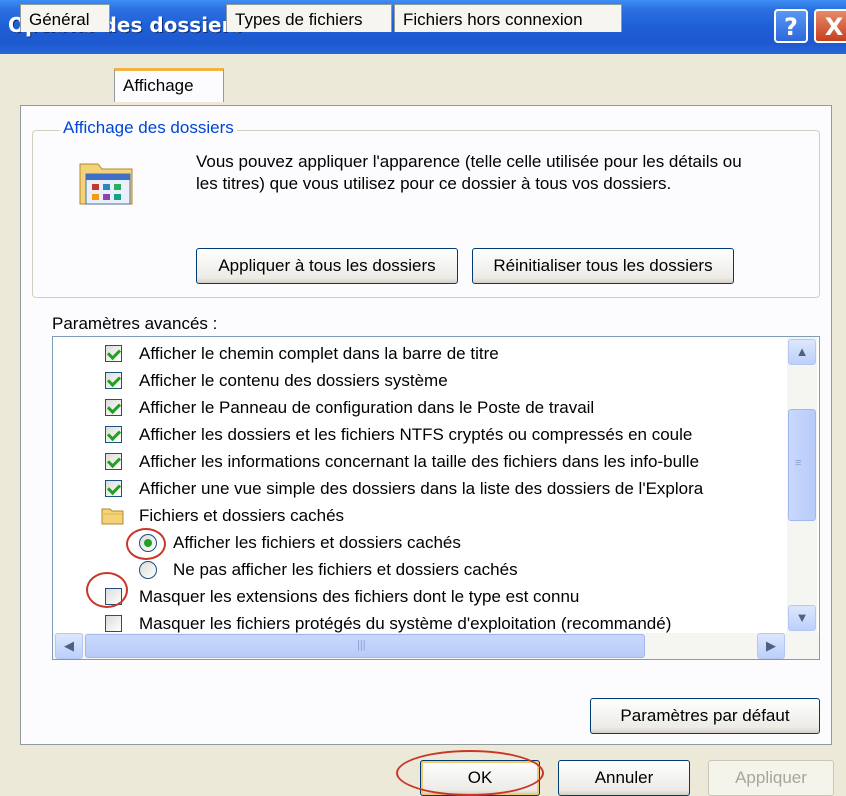 The width and height of the screenshot is (846, 796). I want to click on help-button: ?, so click(791, 26).